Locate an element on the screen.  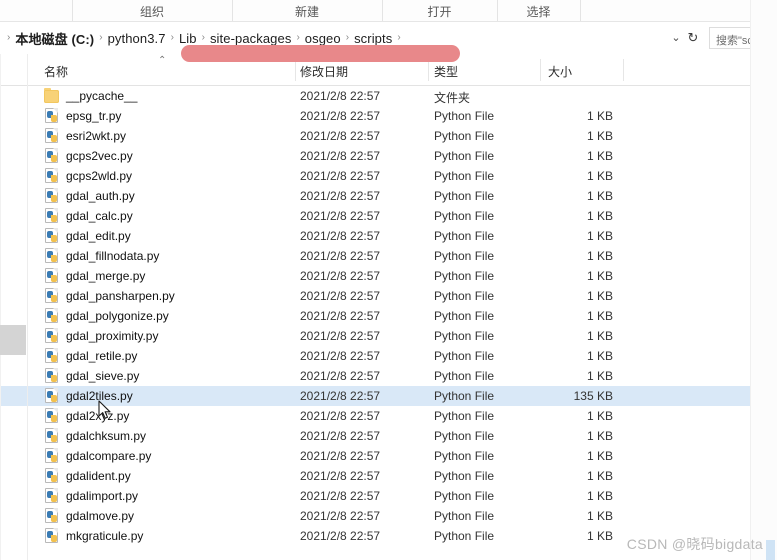
file-row: epsg_tr.py 2021/2/8 22:57 Python File 1 KB is located at coordinates (388, 116).